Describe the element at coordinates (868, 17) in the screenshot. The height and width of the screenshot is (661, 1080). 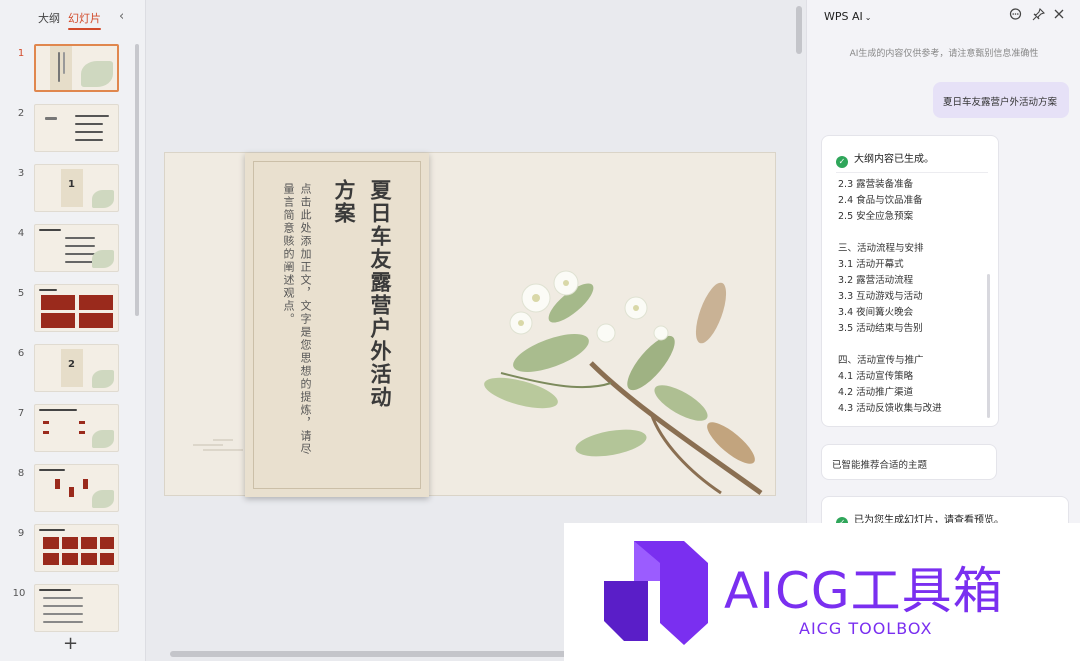
I see `chevron-down-icon: ⌄` at that location.